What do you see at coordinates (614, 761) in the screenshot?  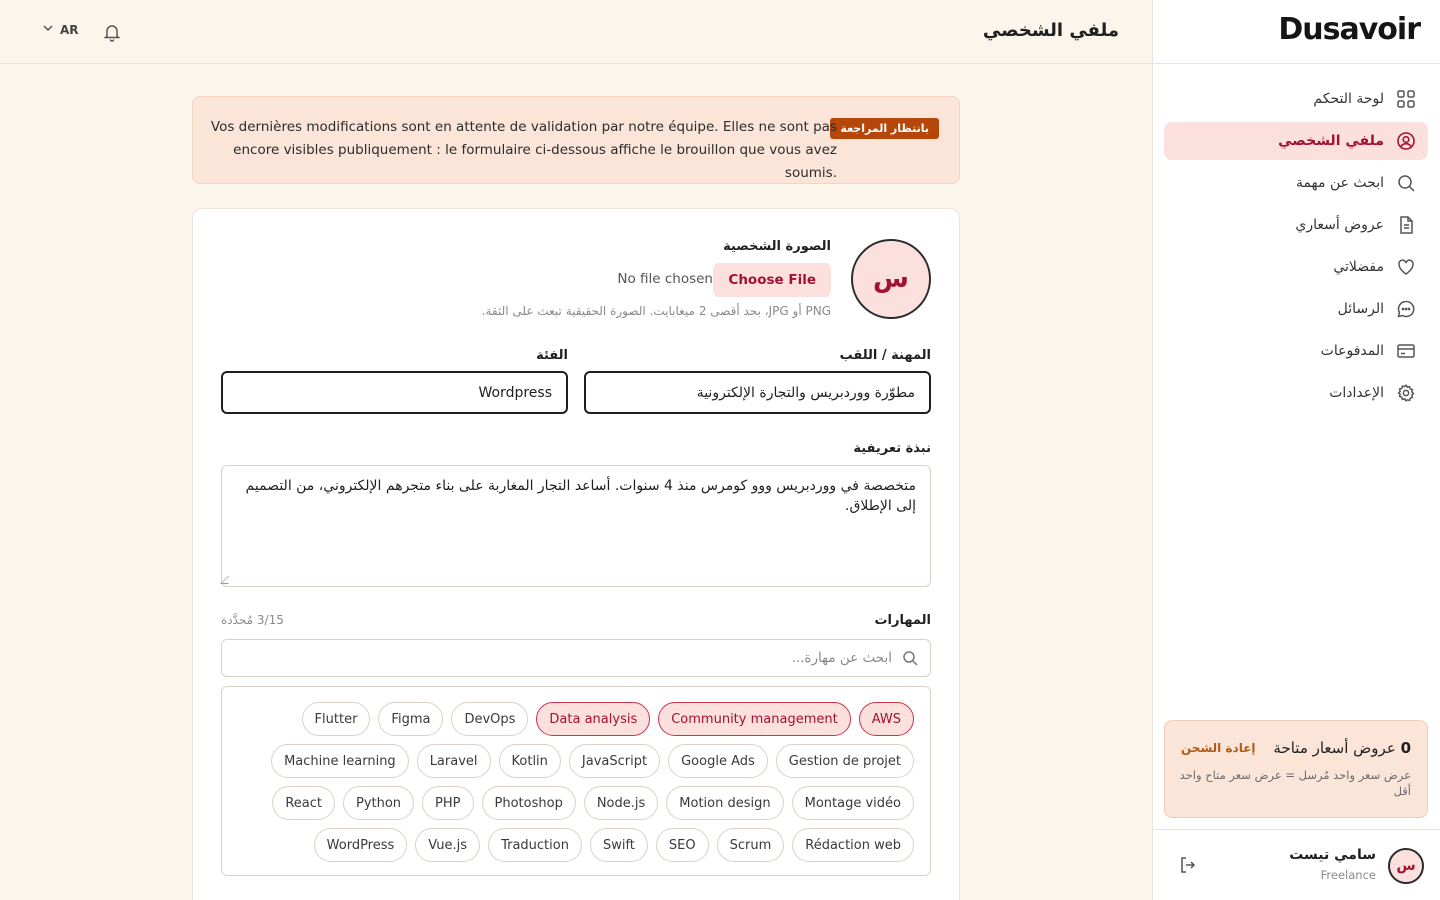 I see `skill-chip: JavaScript` at bounding box center [614, 761].